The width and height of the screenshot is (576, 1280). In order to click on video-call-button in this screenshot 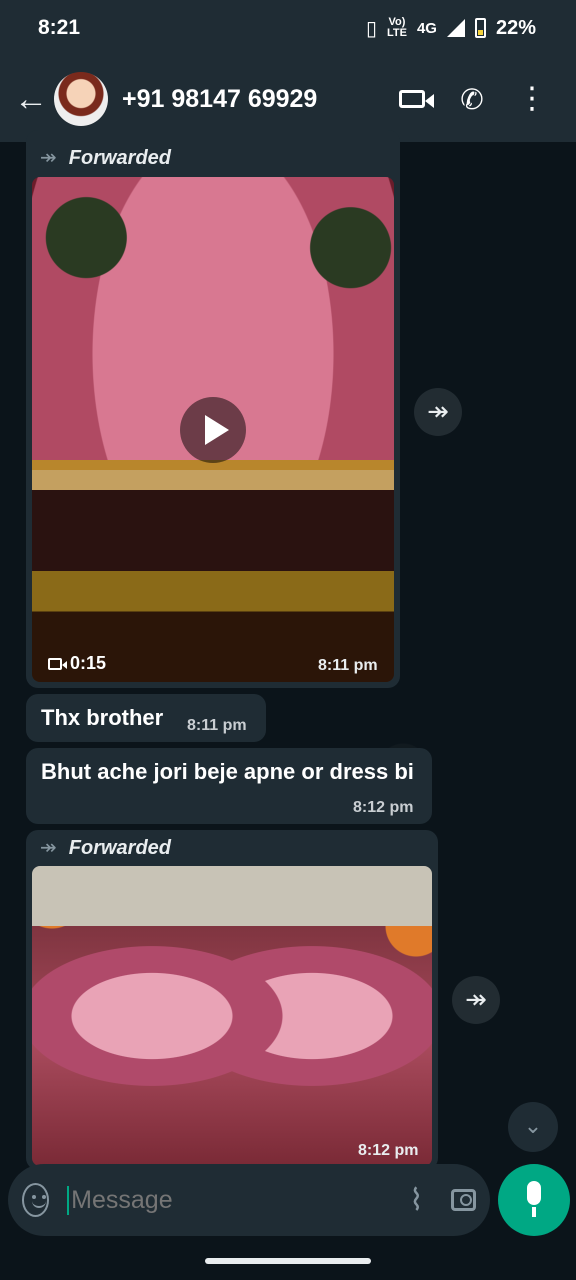, I will do `click(412, 99)`.